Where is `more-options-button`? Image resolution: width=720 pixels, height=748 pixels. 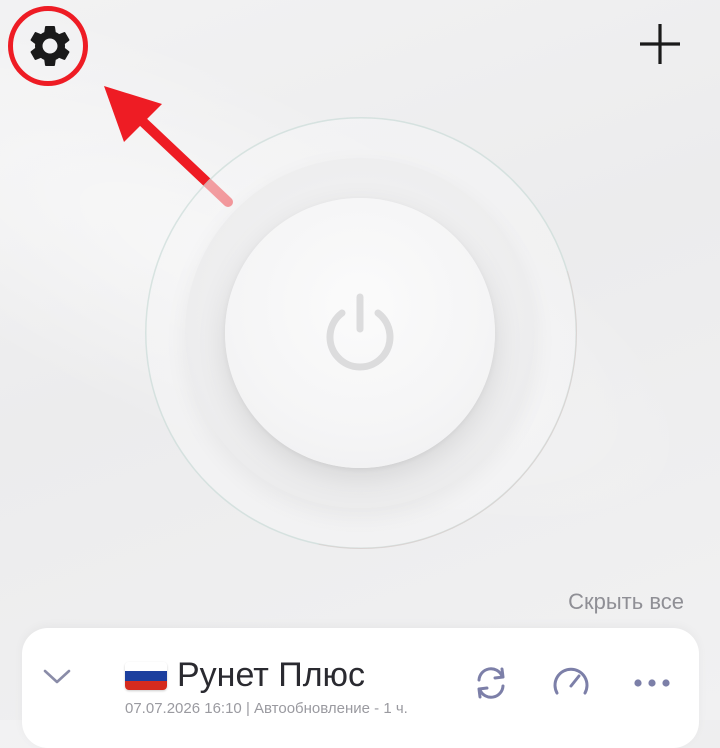 more-options-button is located at coordinates (652, 685).